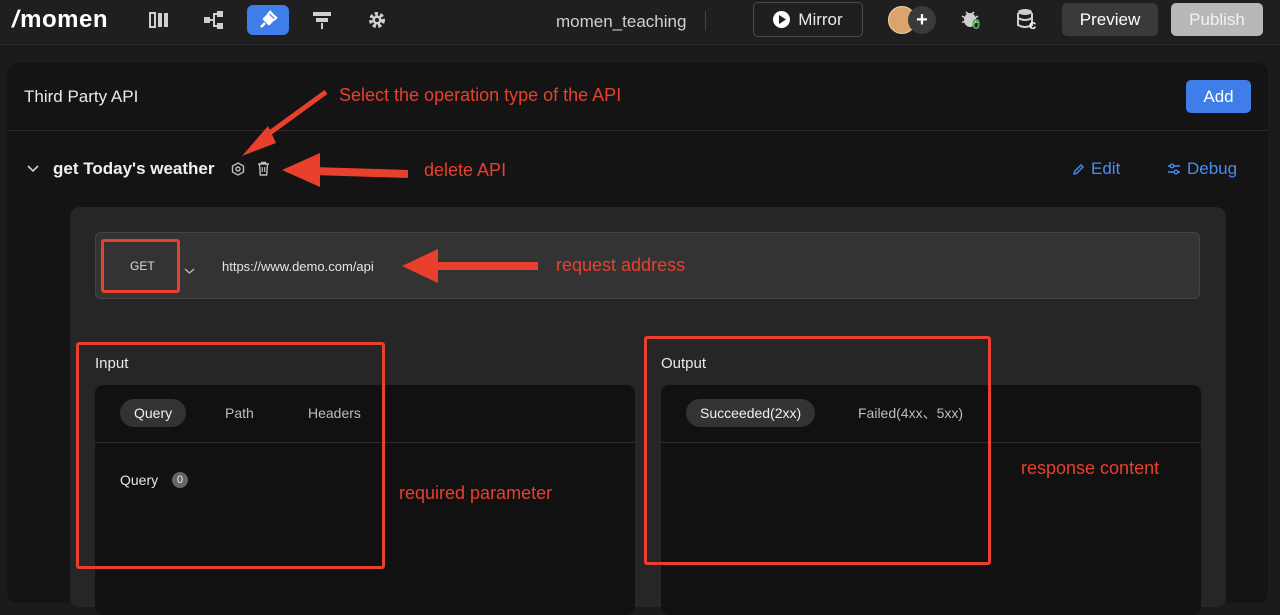  What do you see at coordinates (322, 20) in the screenshot?
I see `data-model-icon` at bounding box center [322, 20].